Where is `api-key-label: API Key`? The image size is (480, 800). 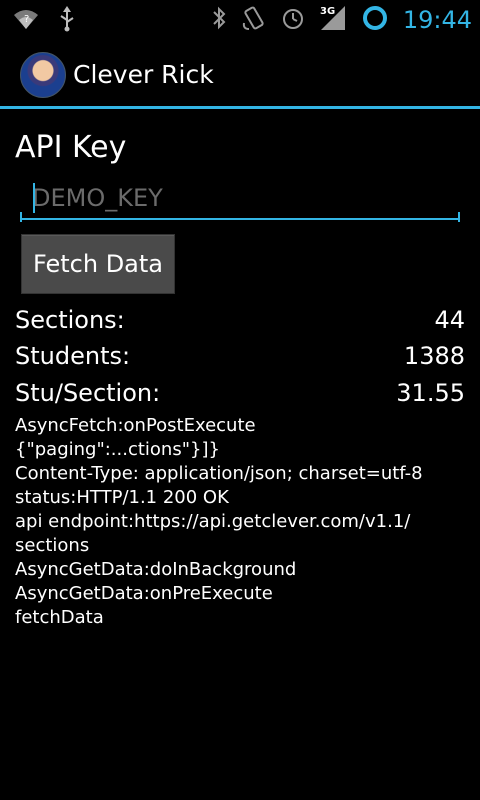
api-key-label: API Key is located at coordinates (71, 147).